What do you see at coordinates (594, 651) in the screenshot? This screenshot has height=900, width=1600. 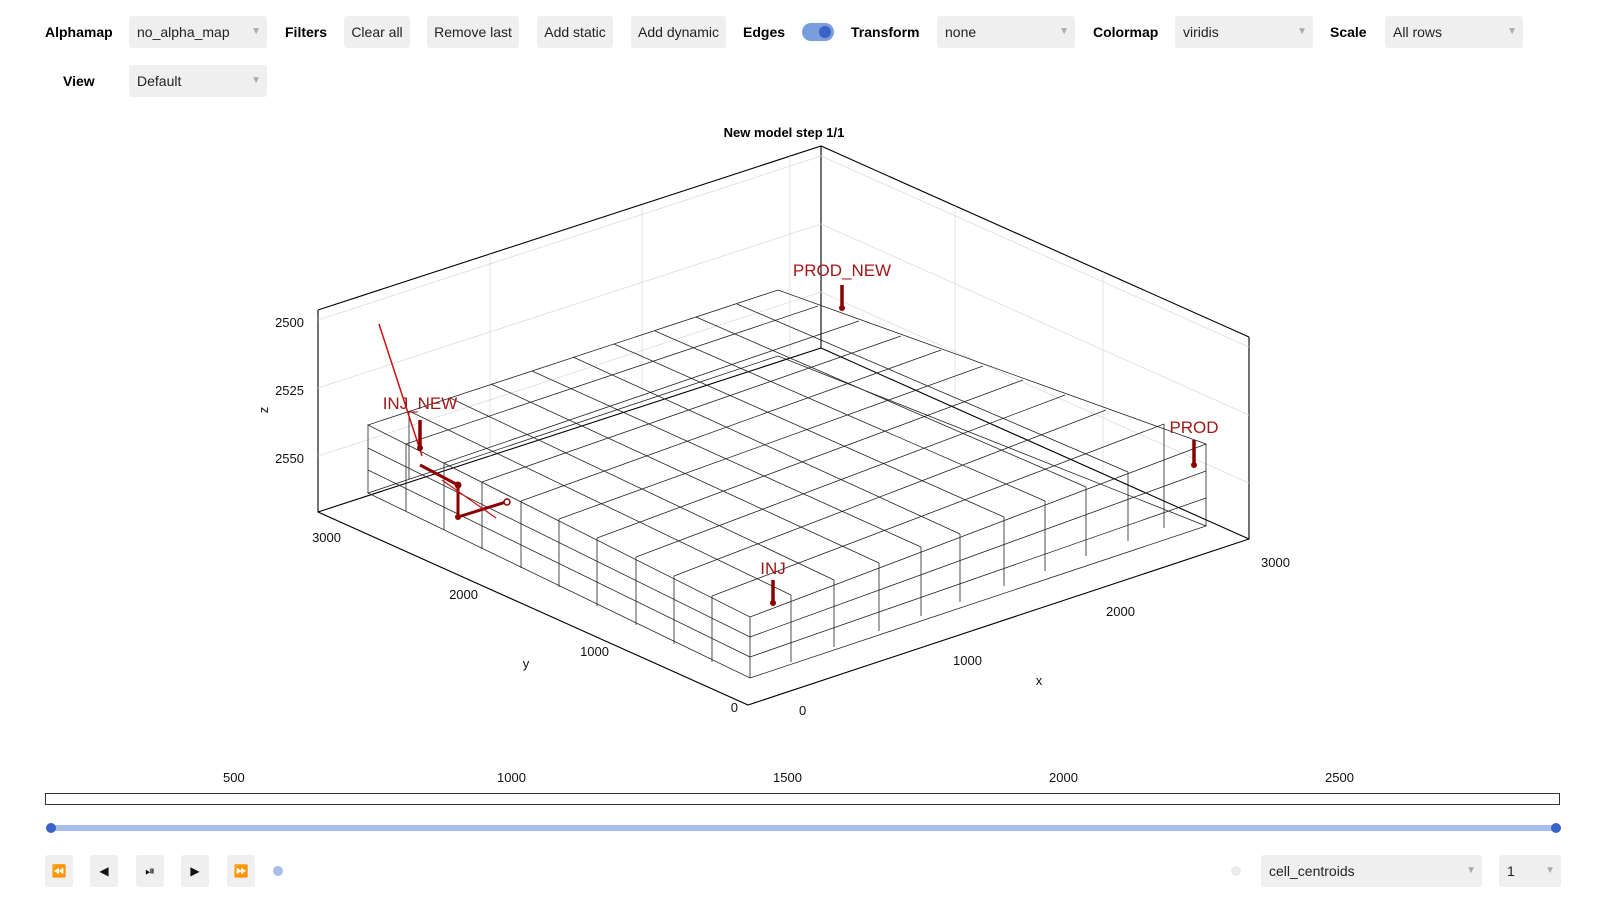 I see `y-tick-1000: 1000` at bounding box center [594, 651].